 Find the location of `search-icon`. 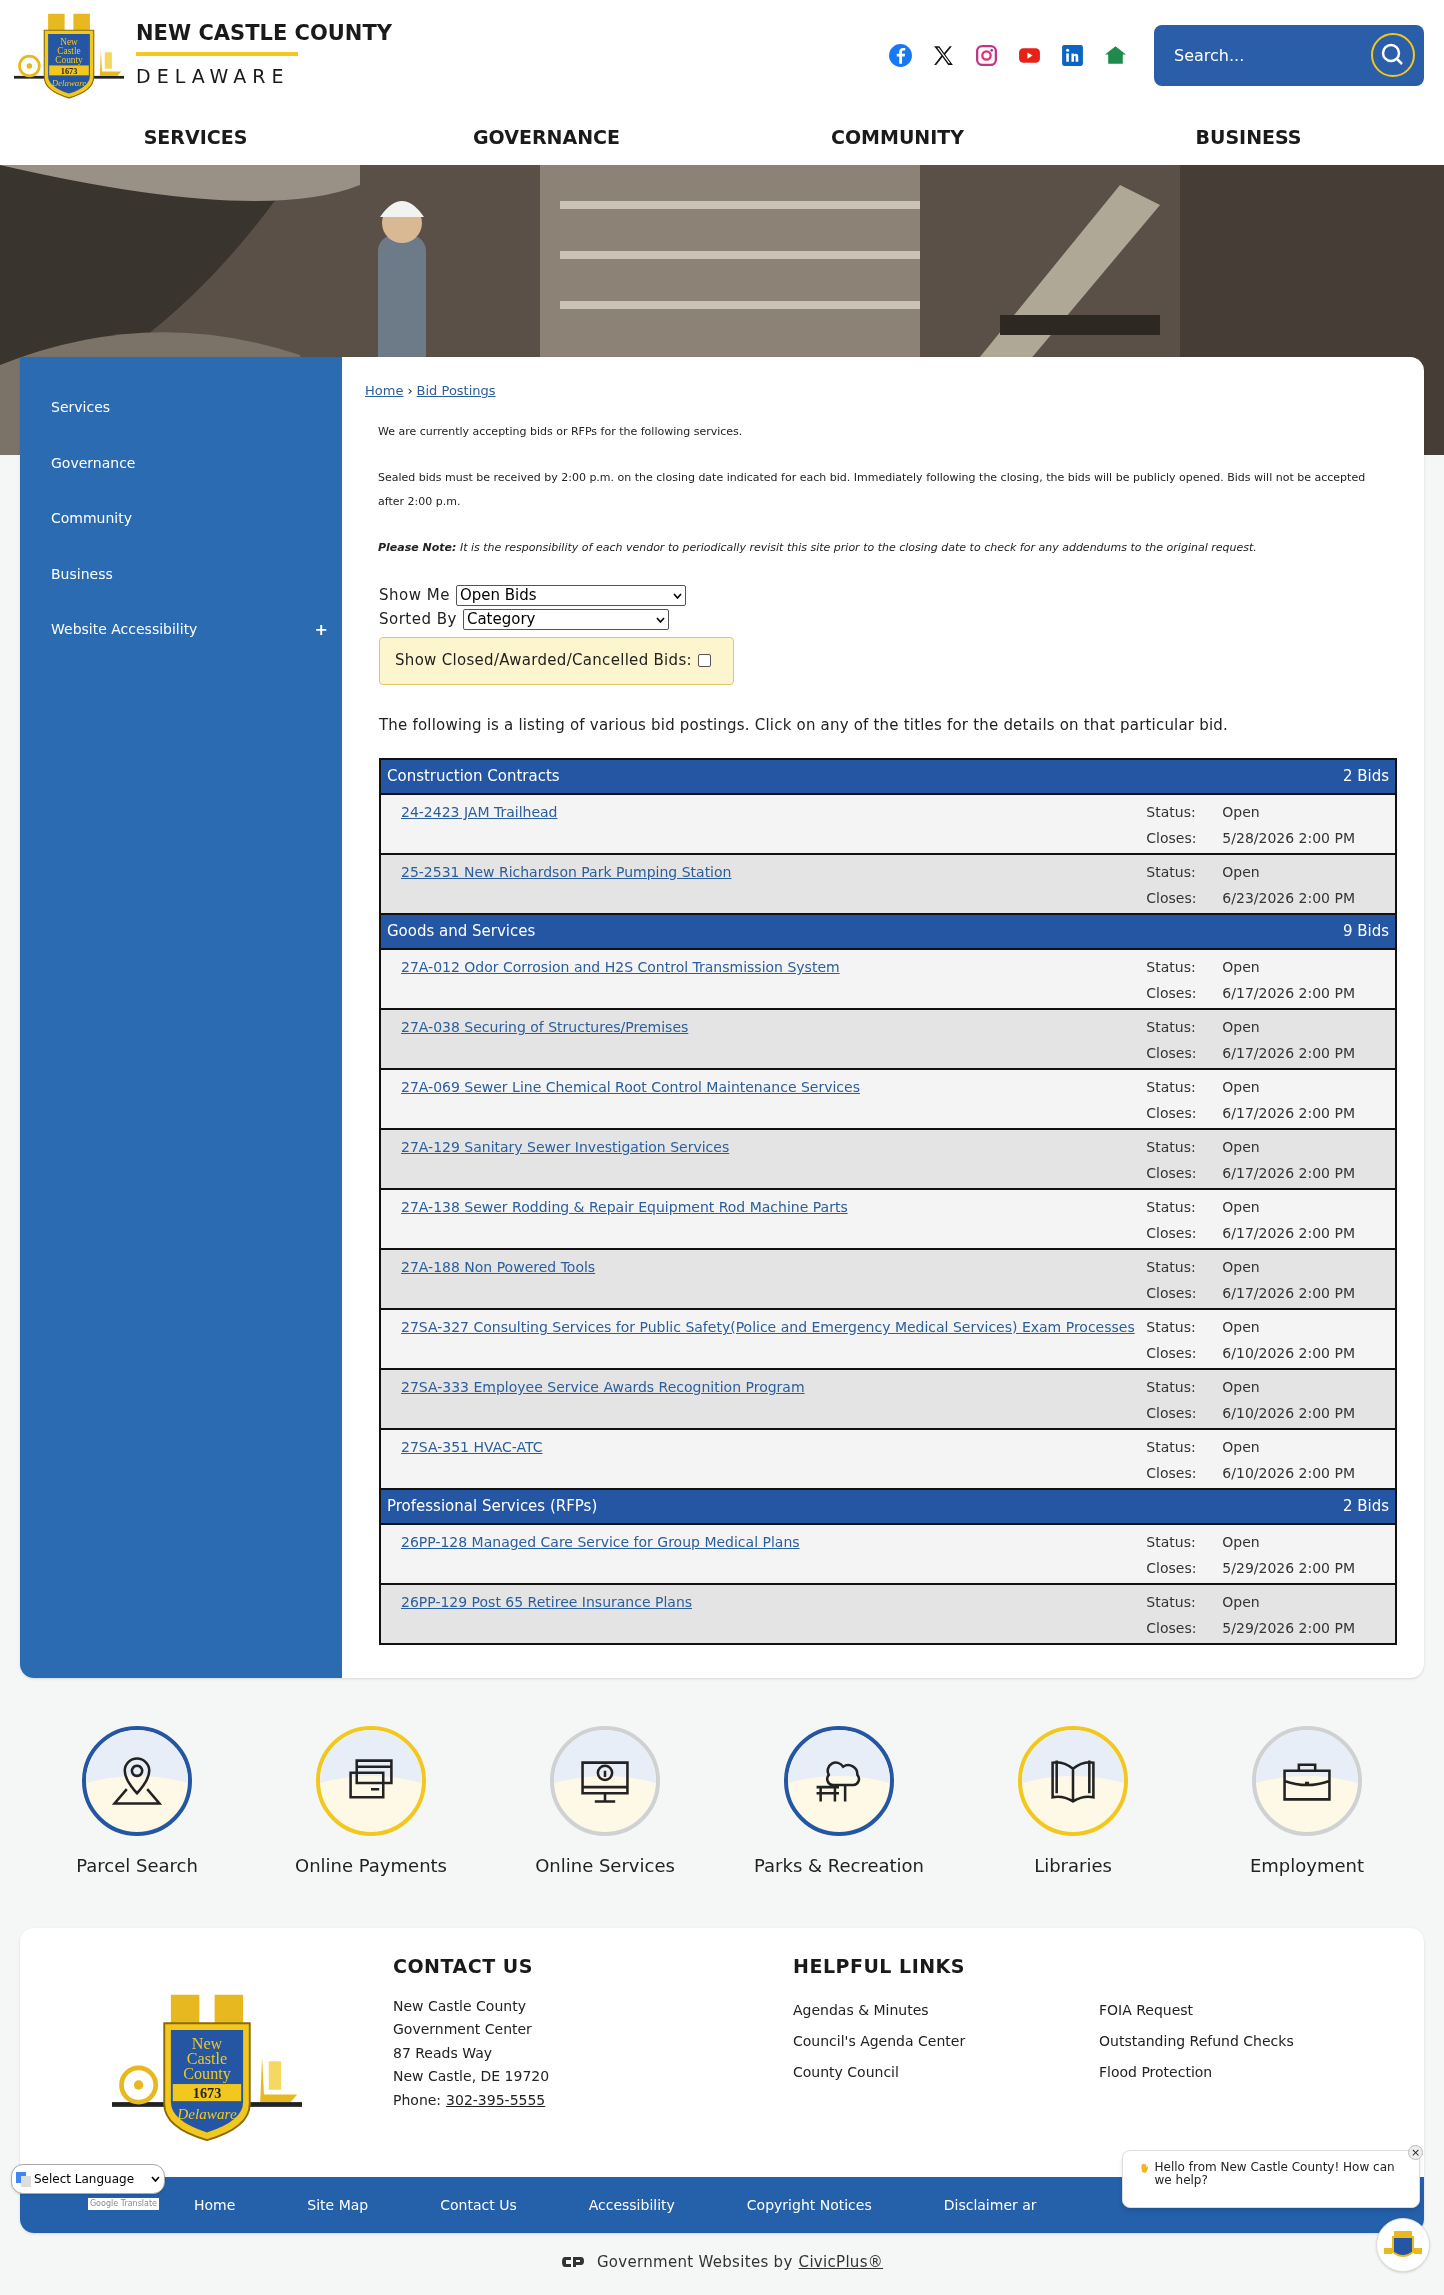

search-icon is located at coordinates (1393, 54).